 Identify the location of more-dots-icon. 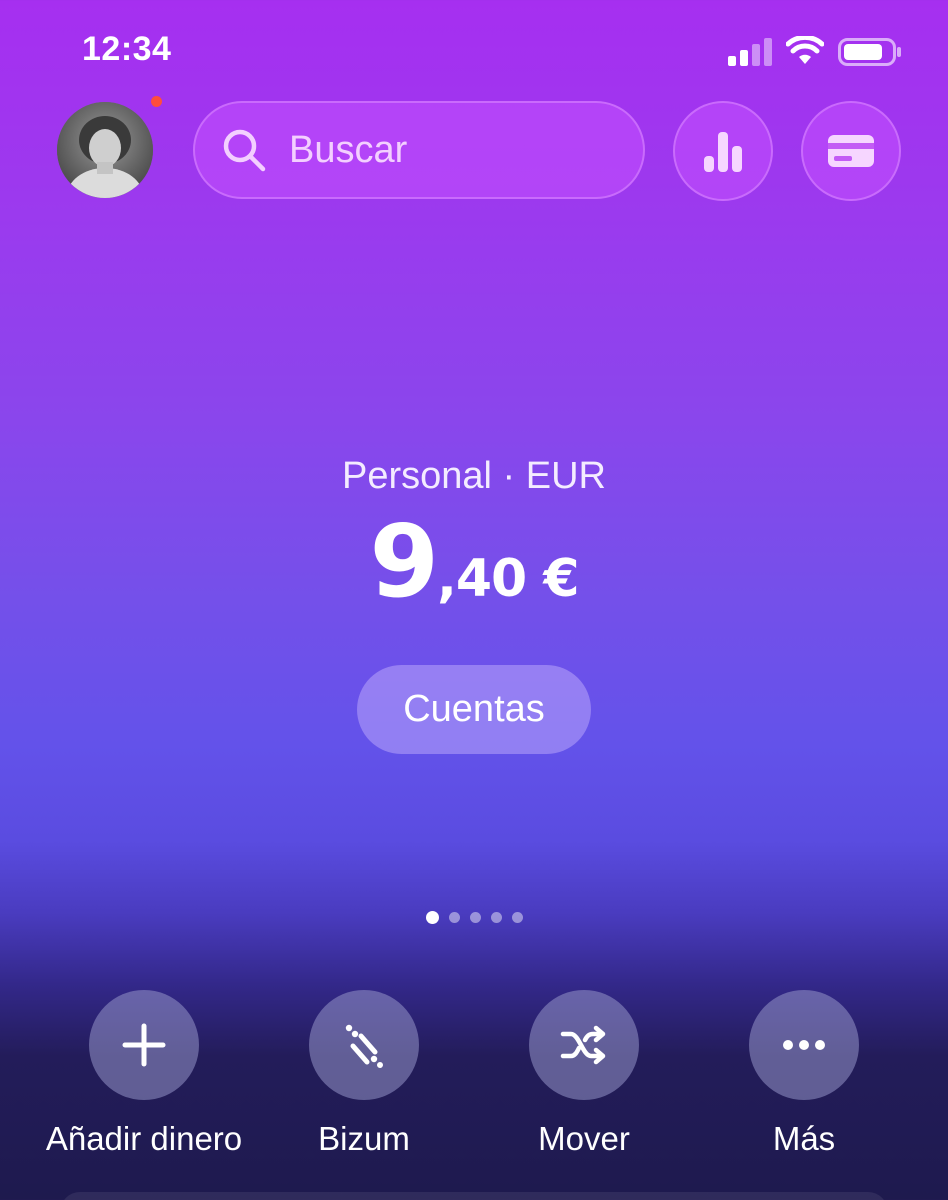
(804, 1045).